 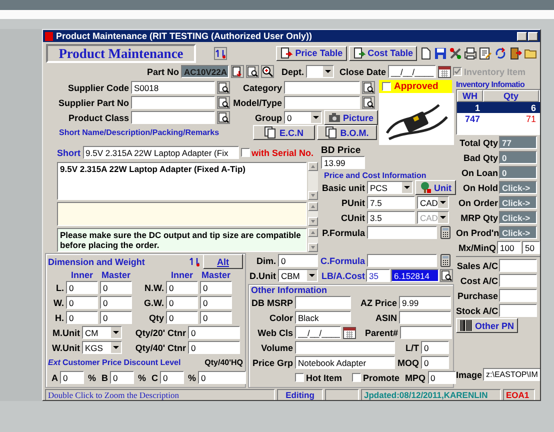 What do you see at coordinates (311, 53) in the screenshot?
I see `price-table-button: Price Table` at bounding box center [311, 53].